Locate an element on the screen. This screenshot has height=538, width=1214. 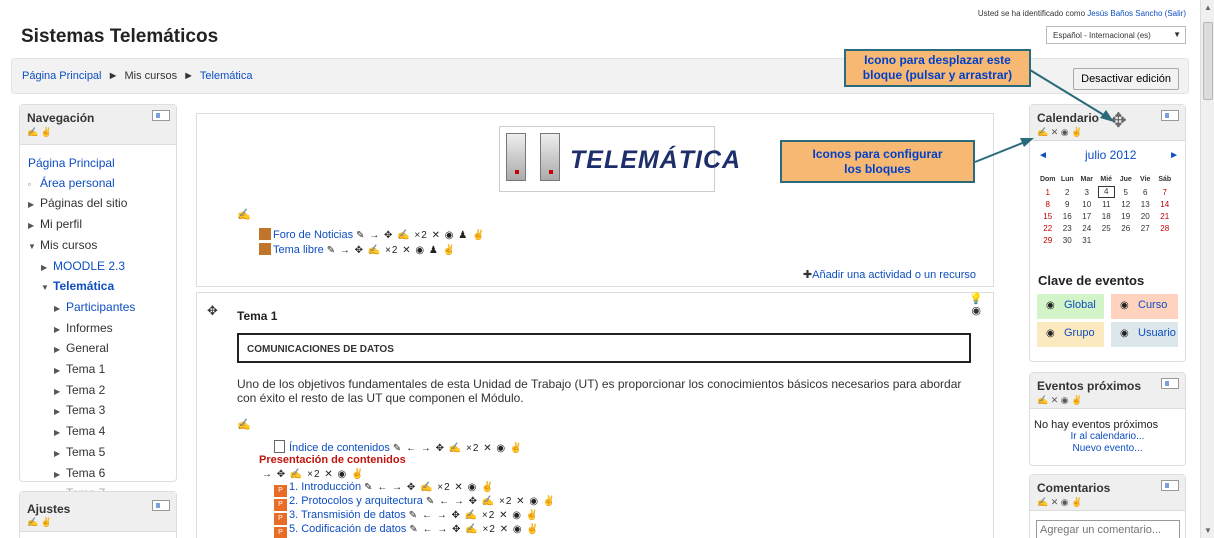
add-activity: ✚Añadir una actividad o un recurso is located at coordinates (889, 274).